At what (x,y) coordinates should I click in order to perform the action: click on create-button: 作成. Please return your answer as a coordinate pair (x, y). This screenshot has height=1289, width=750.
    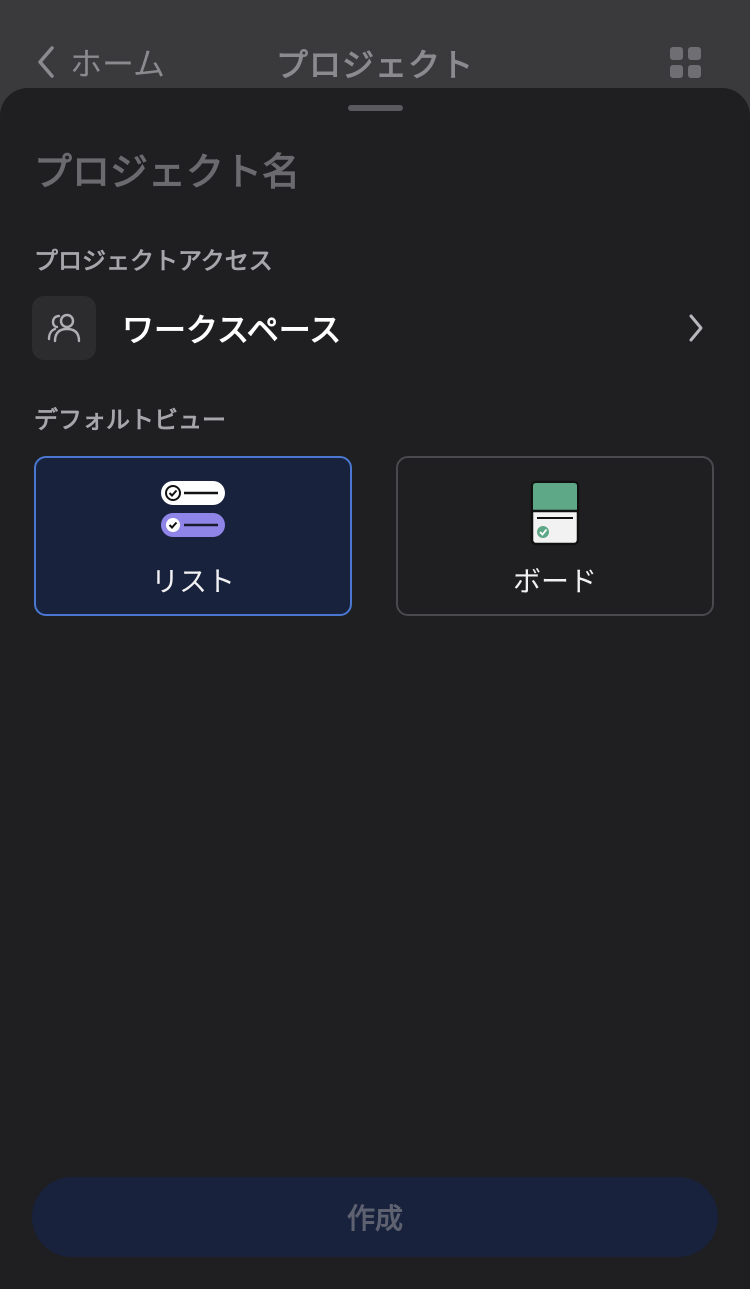
    Looking at the image, I should click on (375, 1217).